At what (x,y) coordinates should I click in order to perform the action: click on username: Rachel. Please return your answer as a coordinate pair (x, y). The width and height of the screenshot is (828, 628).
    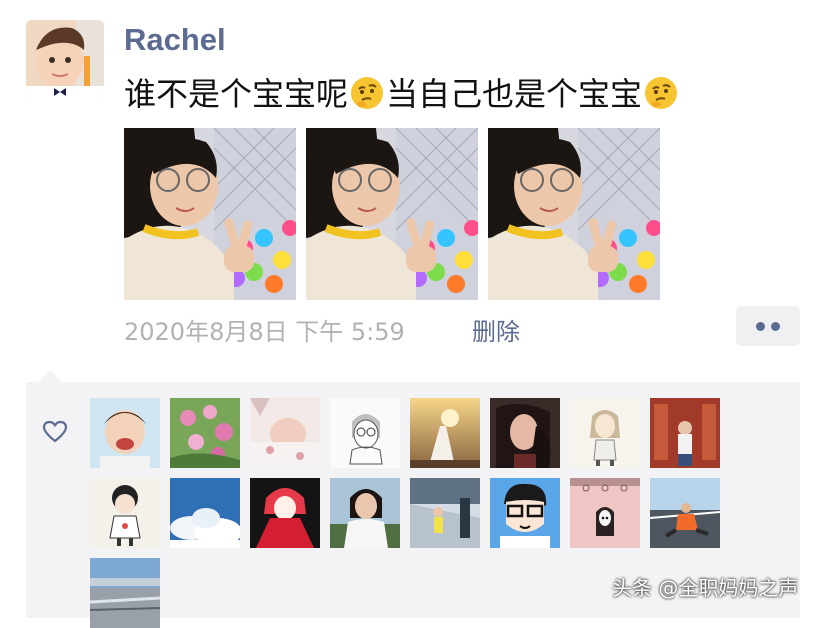
    Looking at the image, I should click on (175, 40).